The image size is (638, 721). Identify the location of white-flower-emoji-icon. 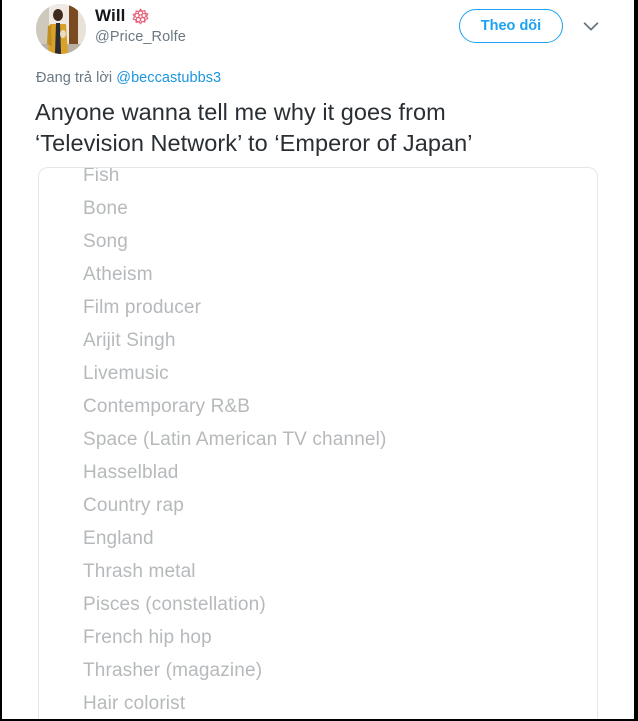
(141, 16).